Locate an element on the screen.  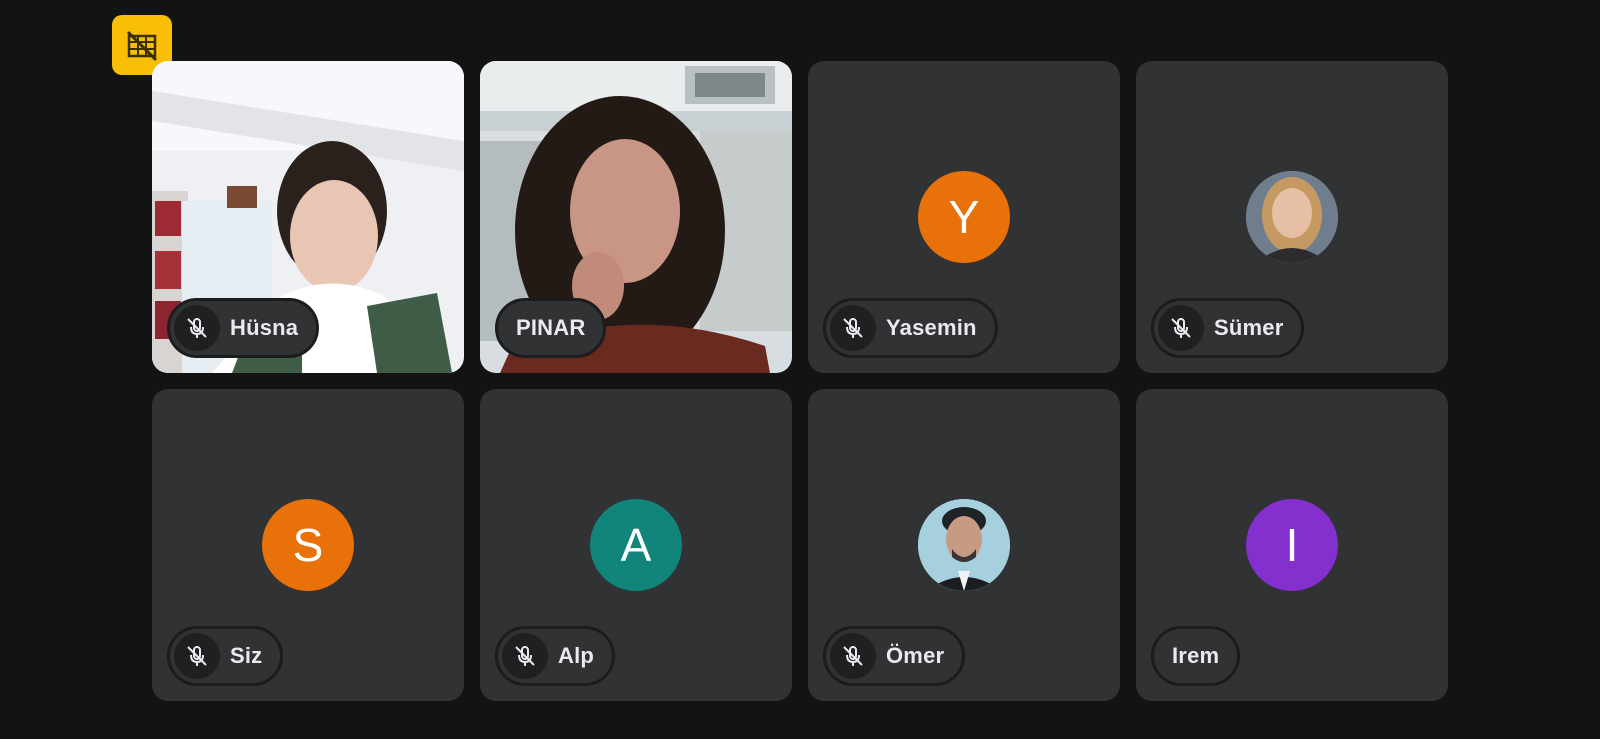
participant-tile-yasemin: Y Yasemin is located at coordinates (964, 217).